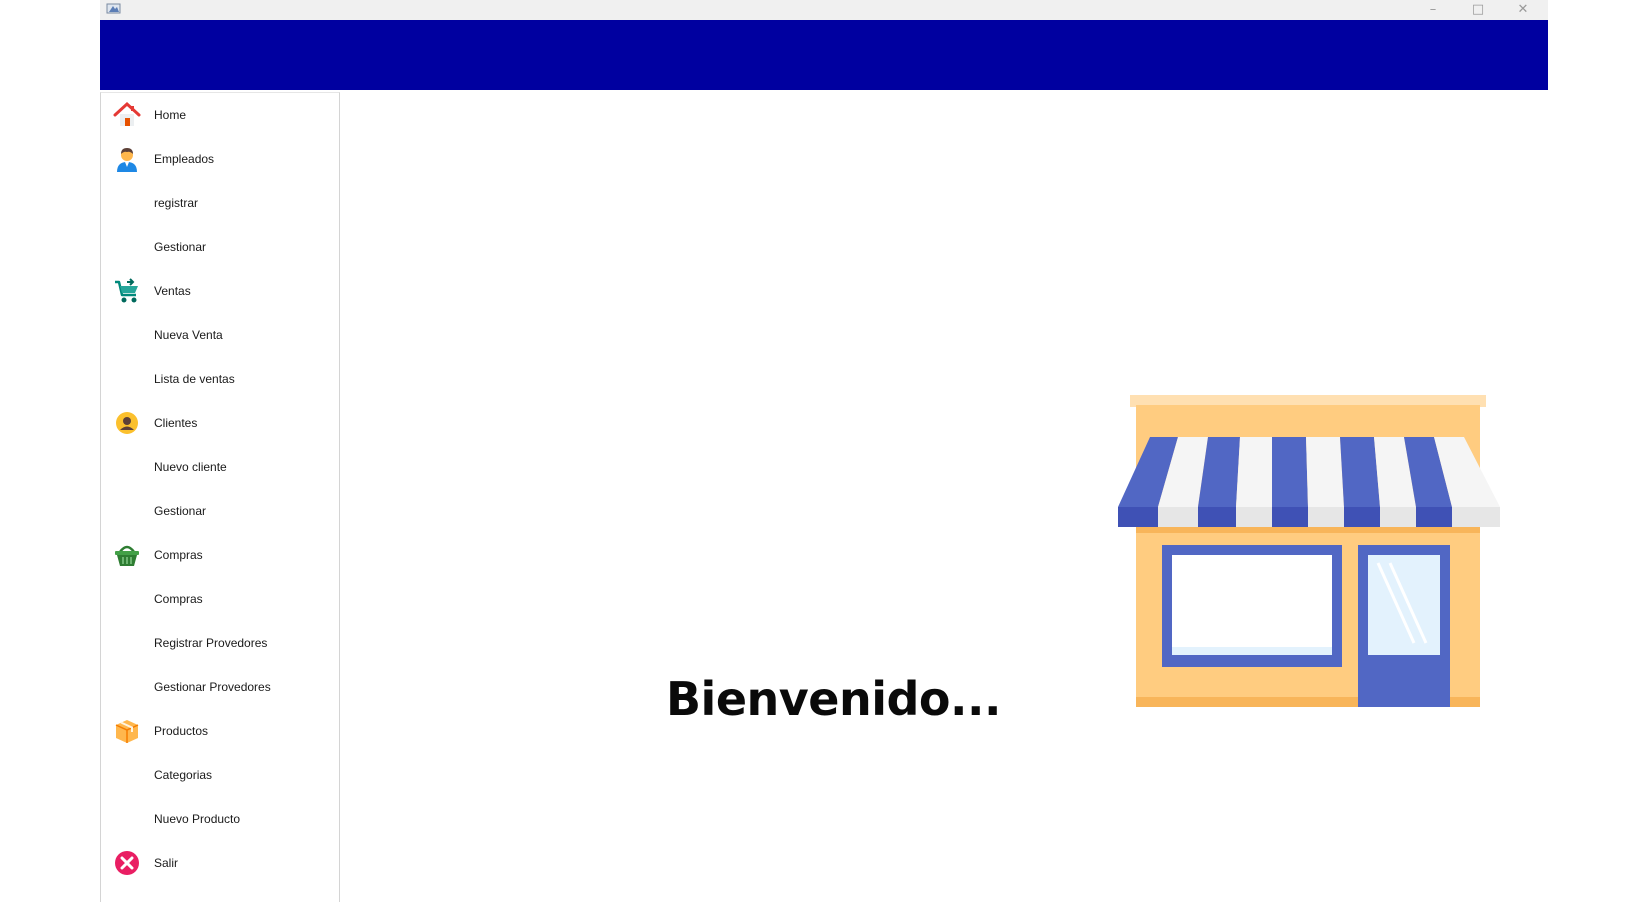 This screenshot has width=1642, height=902. What do you see at coordinates (127, 555) in the screenshot?
I see `basket-icon` at bounding box center [127, 555].